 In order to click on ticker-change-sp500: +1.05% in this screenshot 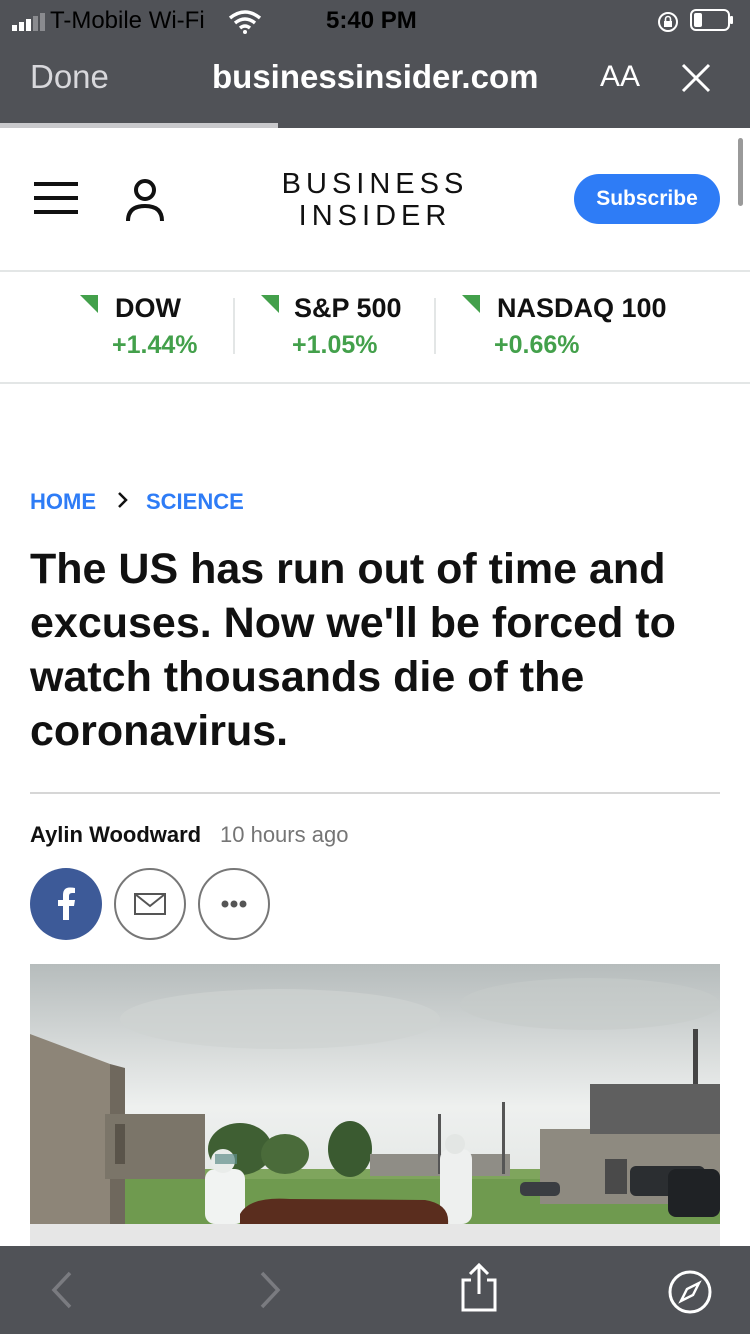, I will do `click(335, 345)`.